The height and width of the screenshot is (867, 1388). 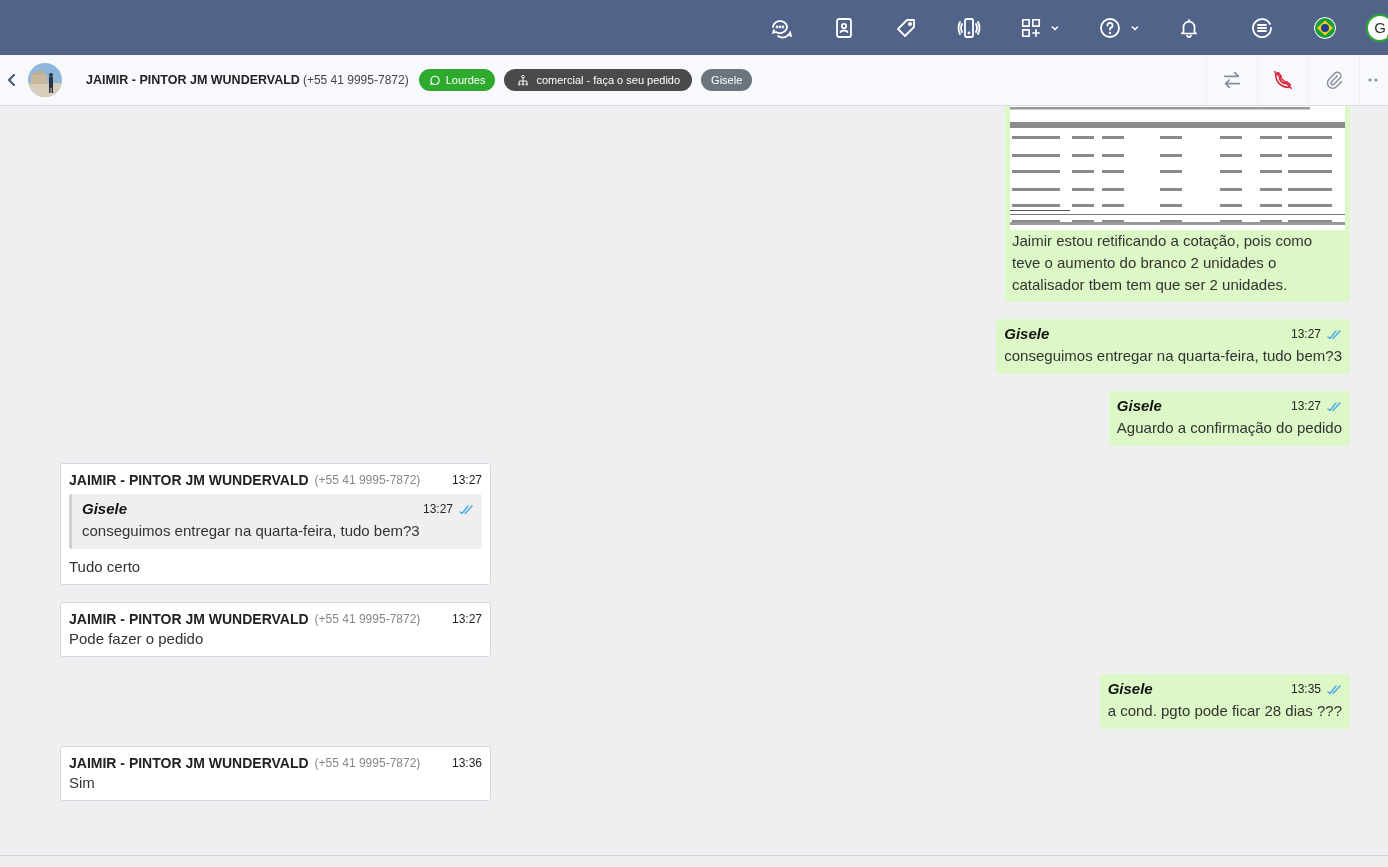 What do you see at coordinates (1283, 80) in the screenshot?
I see `phone-off-icon` at bounding box center [1283, 80].